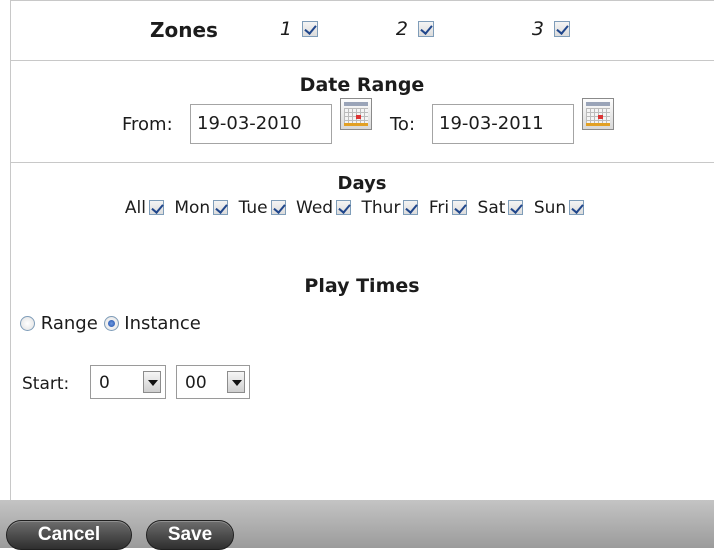 The width and height of the screenshot is (714, 550). What do you see at coordinates (357, 525) in the screenshot?
I see `footer-bar: Cancel Save` at bounding box center [357, 525].